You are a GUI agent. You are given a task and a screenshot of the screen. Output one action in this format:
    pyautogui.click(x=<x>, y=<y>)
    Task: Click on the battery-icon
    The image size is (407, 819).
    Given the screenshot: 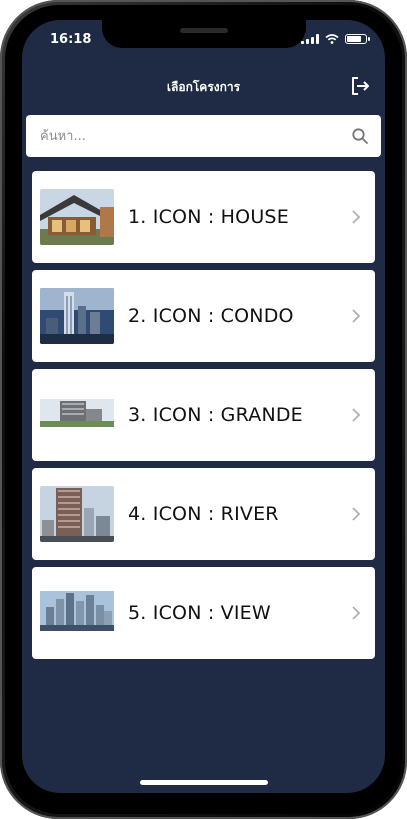 What is the action you would take?
    pyautogui.click(x=357, y=39)
    